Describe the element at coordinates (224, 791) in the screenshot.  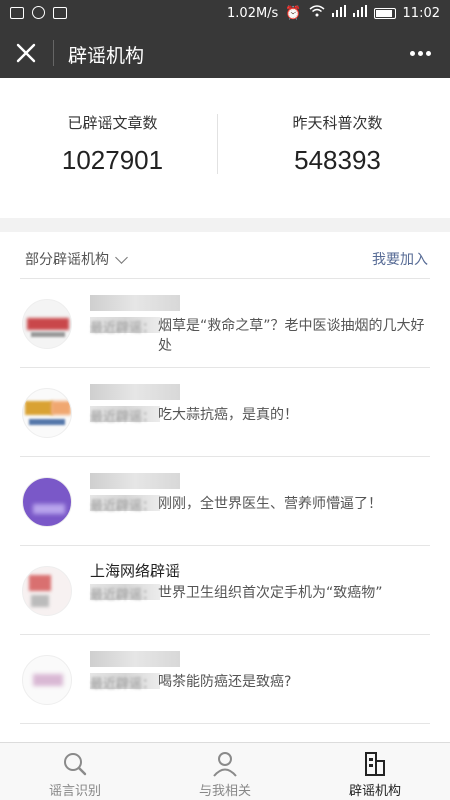
I see `tab-label: 与我相关` at that location.